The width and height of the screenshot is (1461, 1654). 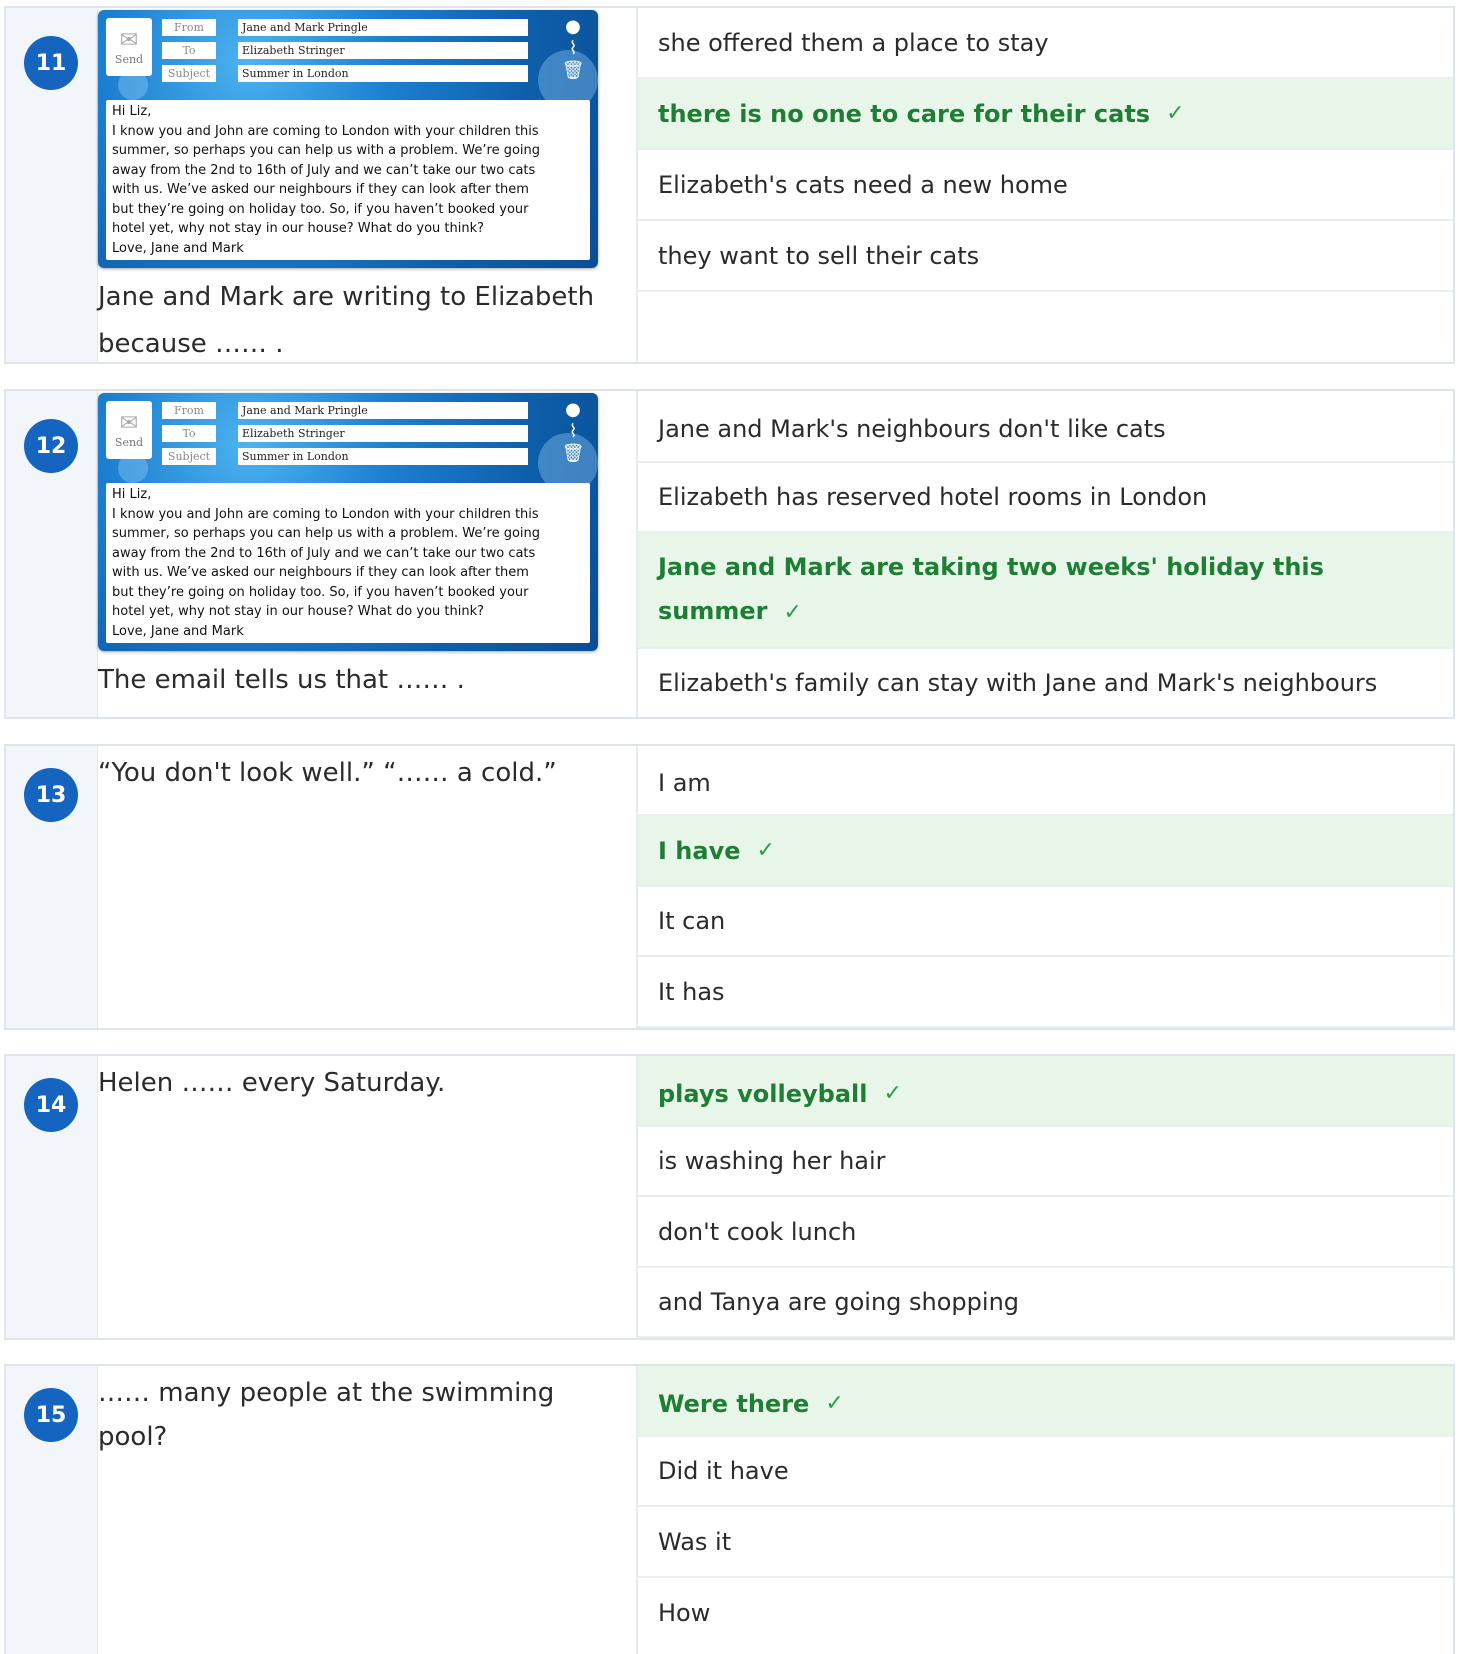 I want to click on answer-option-text: there is no one to care for their cats, so click(x=904, y=113).